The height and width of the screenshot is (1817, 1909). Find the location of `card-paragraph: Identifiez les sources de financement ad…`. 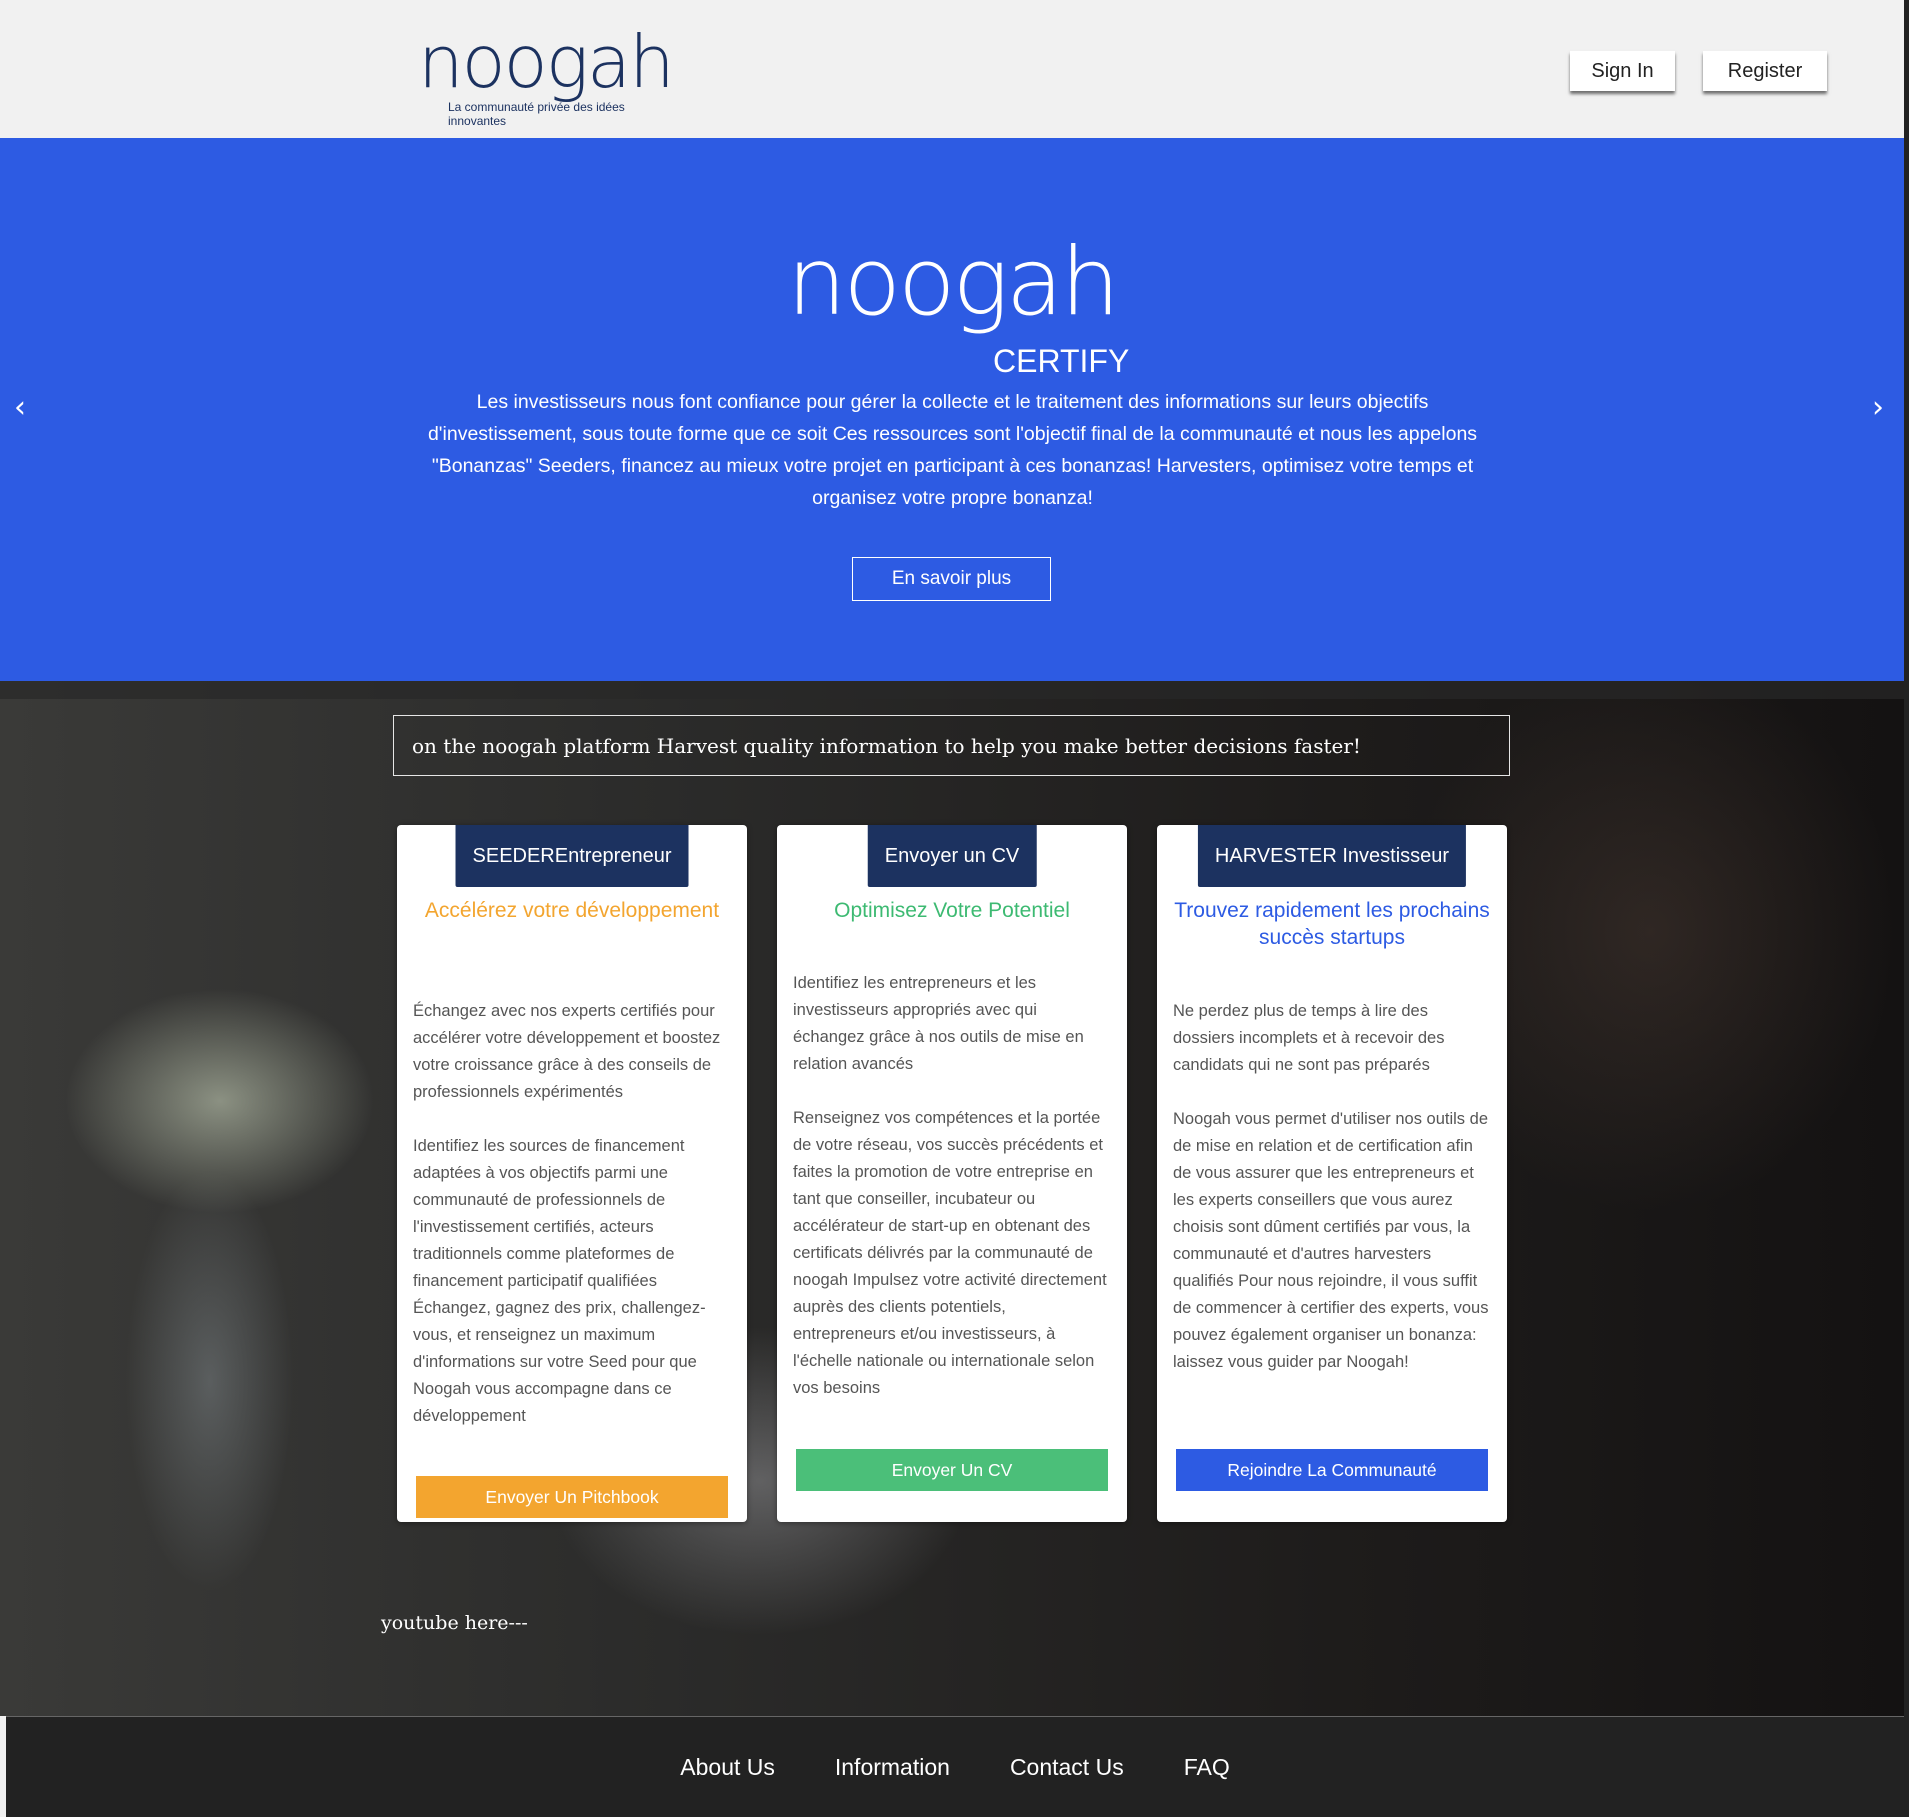

card-paragraph: Identifiez les sources de financement ad… is located at coordinates (559, 1281).